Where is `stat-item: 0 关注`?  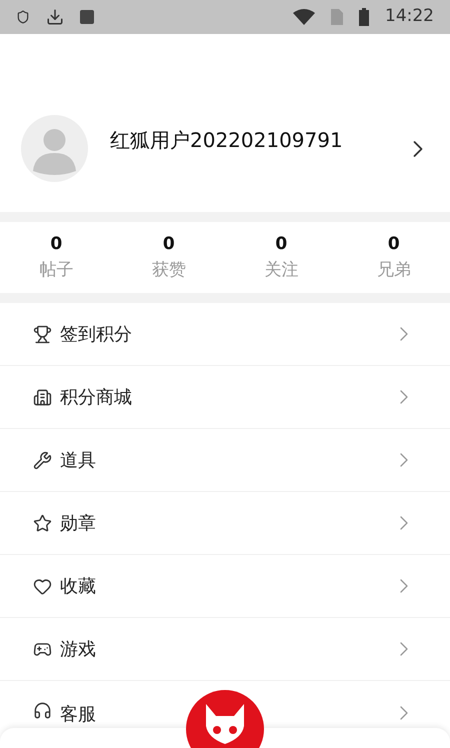 stat-item: 0 关注 is located at coordinates (281, 257).